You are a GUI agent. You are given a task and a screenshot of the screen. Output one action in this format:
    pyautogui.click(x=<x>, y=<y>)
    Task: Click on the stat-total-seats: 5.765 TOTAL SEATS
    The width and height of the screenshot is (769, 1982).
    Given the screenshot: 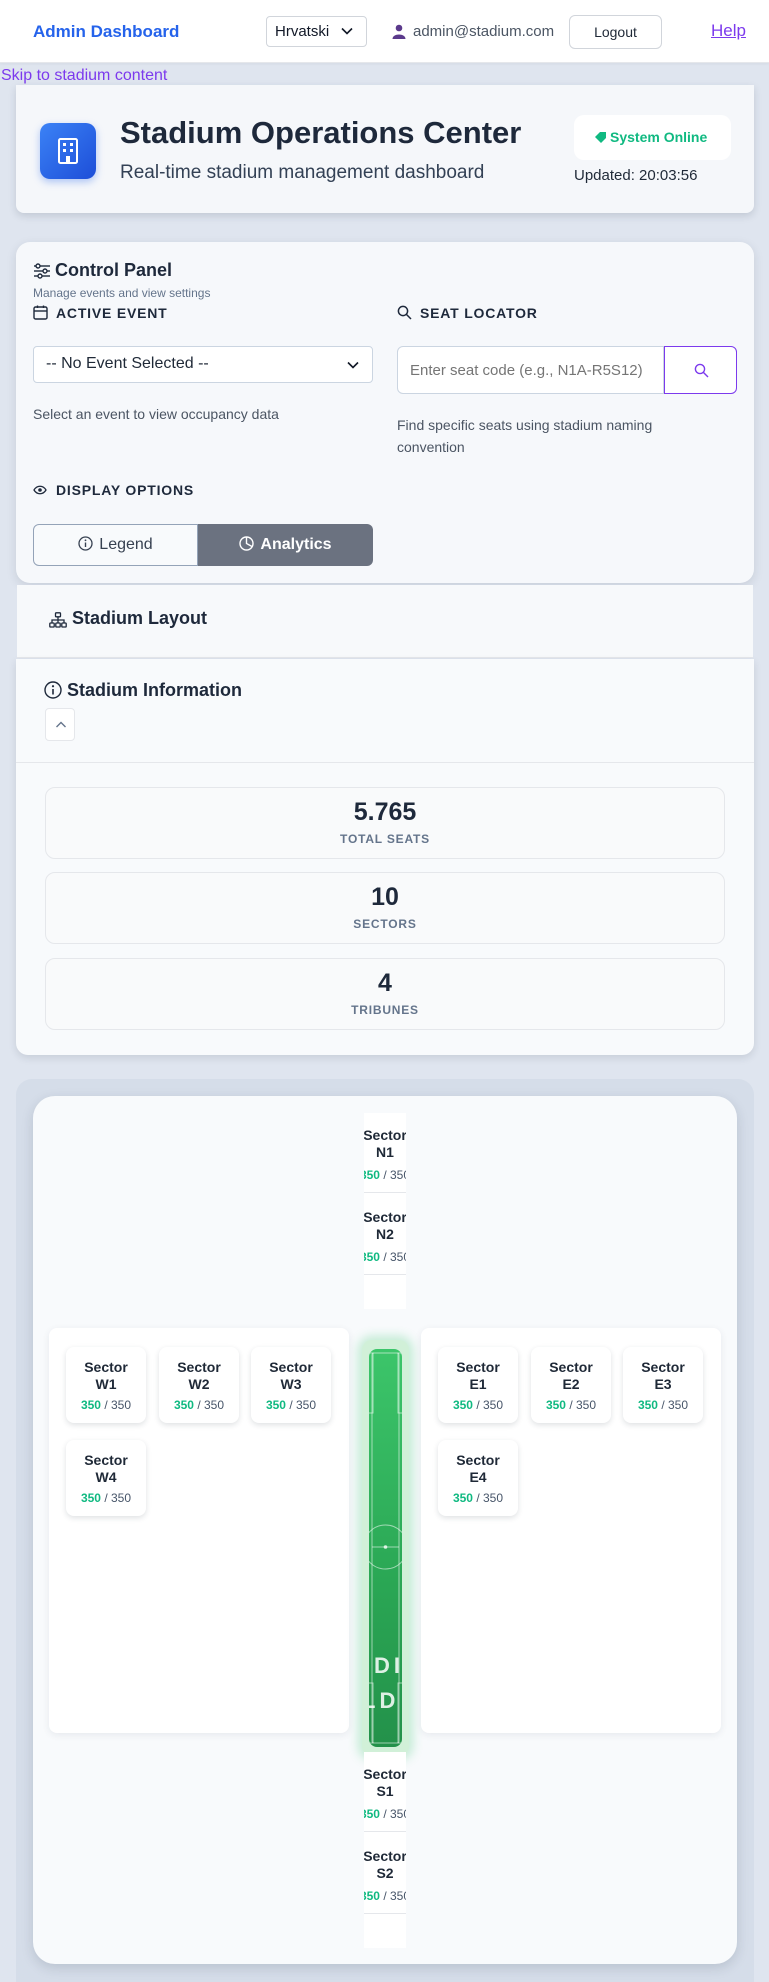 What is the action you would take?
    pyautogui.click(x=385, y=823)
    